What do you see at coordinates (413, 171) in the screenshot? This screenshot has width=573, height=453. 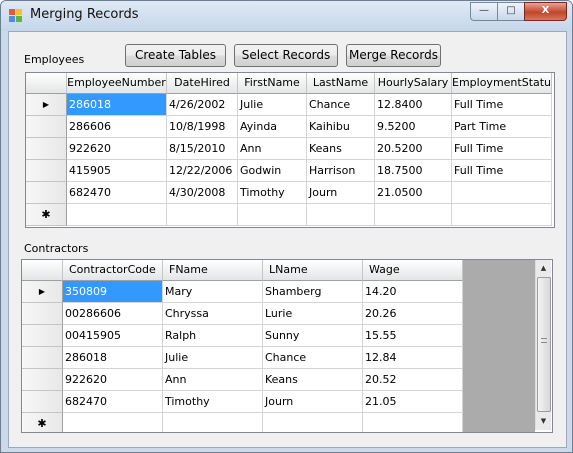 I see `table-cell: 18.7500` at bounding box center [413, 171].